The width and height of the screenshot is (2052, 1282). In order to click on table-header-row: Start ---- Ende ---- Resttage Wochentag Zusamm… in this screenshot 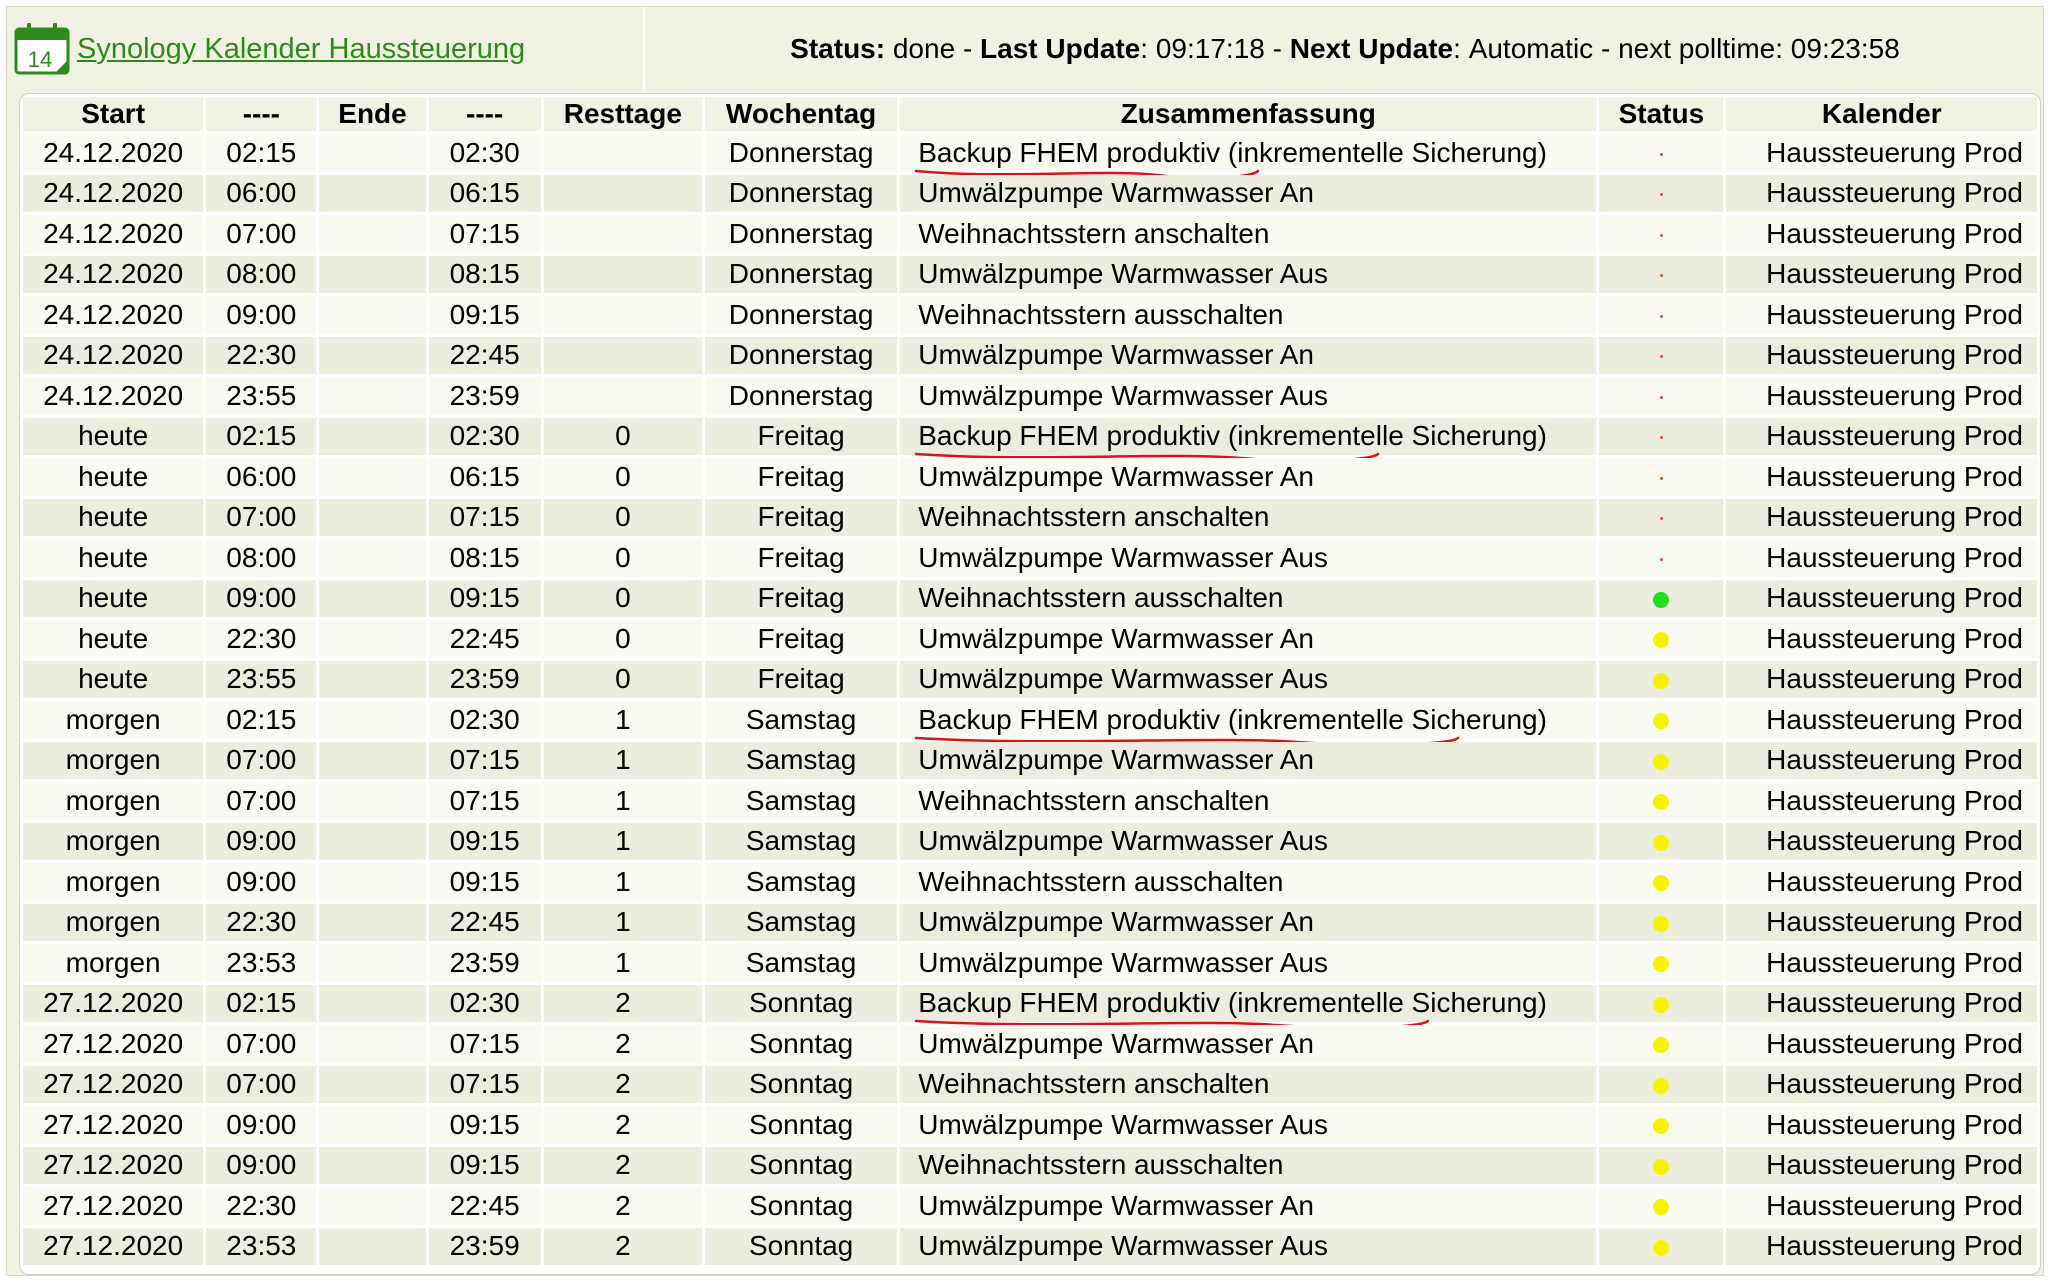, I will do `click(1030, 114)`.